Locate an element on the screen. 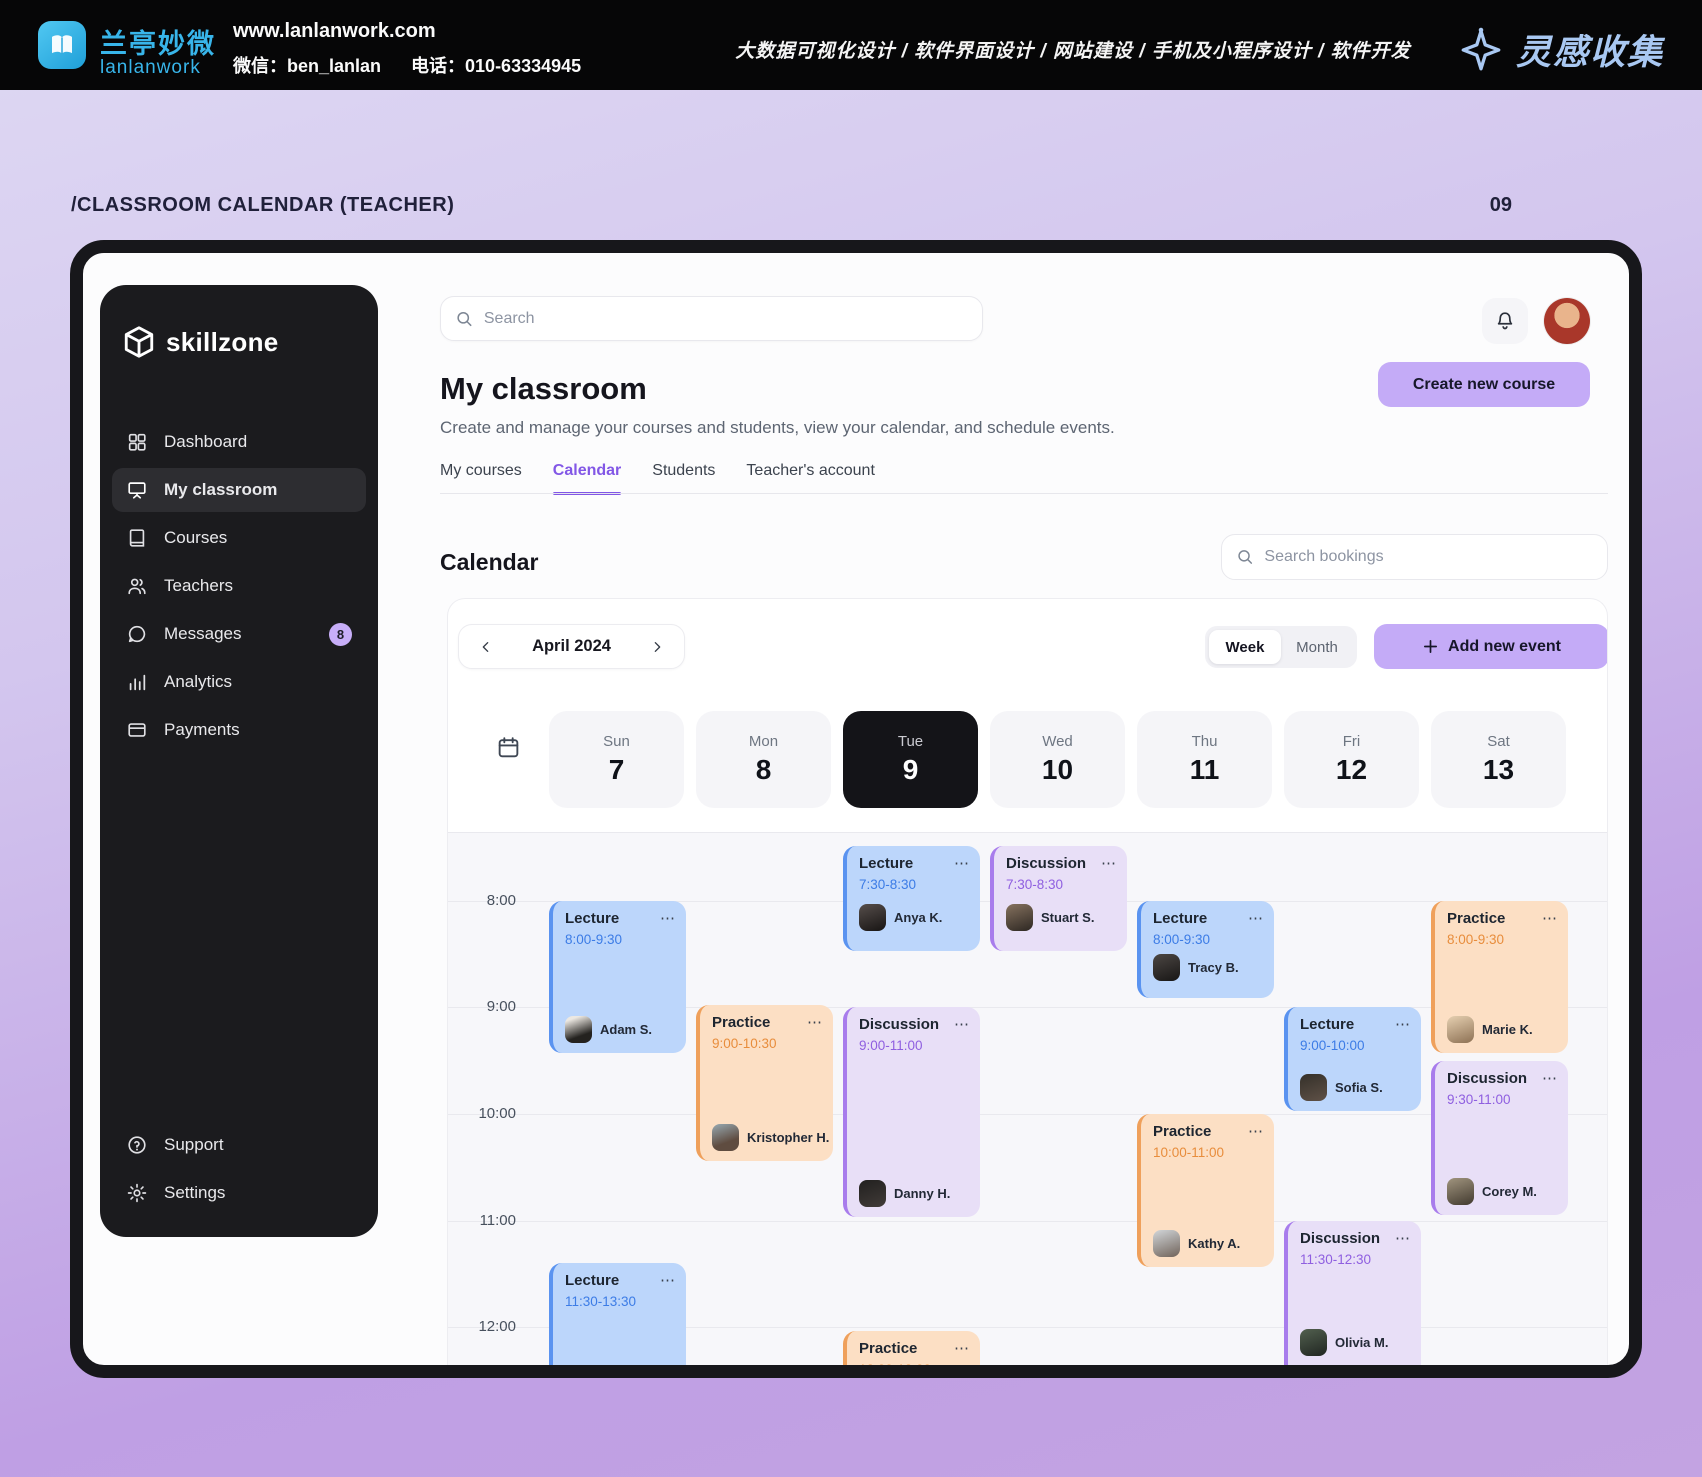  event-card: Discussion ⋯ 9:30-11:00 Corey M. is located at coordinates (1499, 1138).